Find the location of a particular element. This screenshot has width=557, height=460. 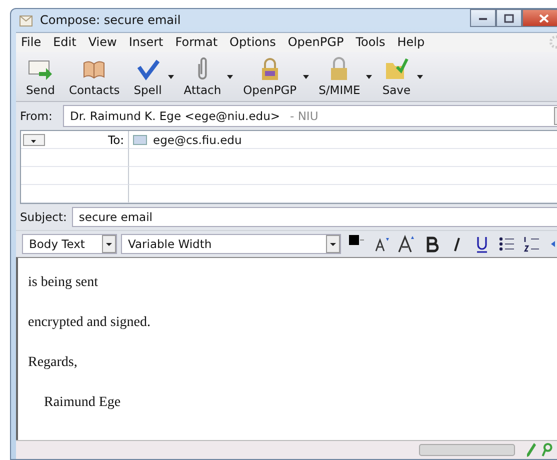

menu-item: Insert is located at coordinates (146, 42).